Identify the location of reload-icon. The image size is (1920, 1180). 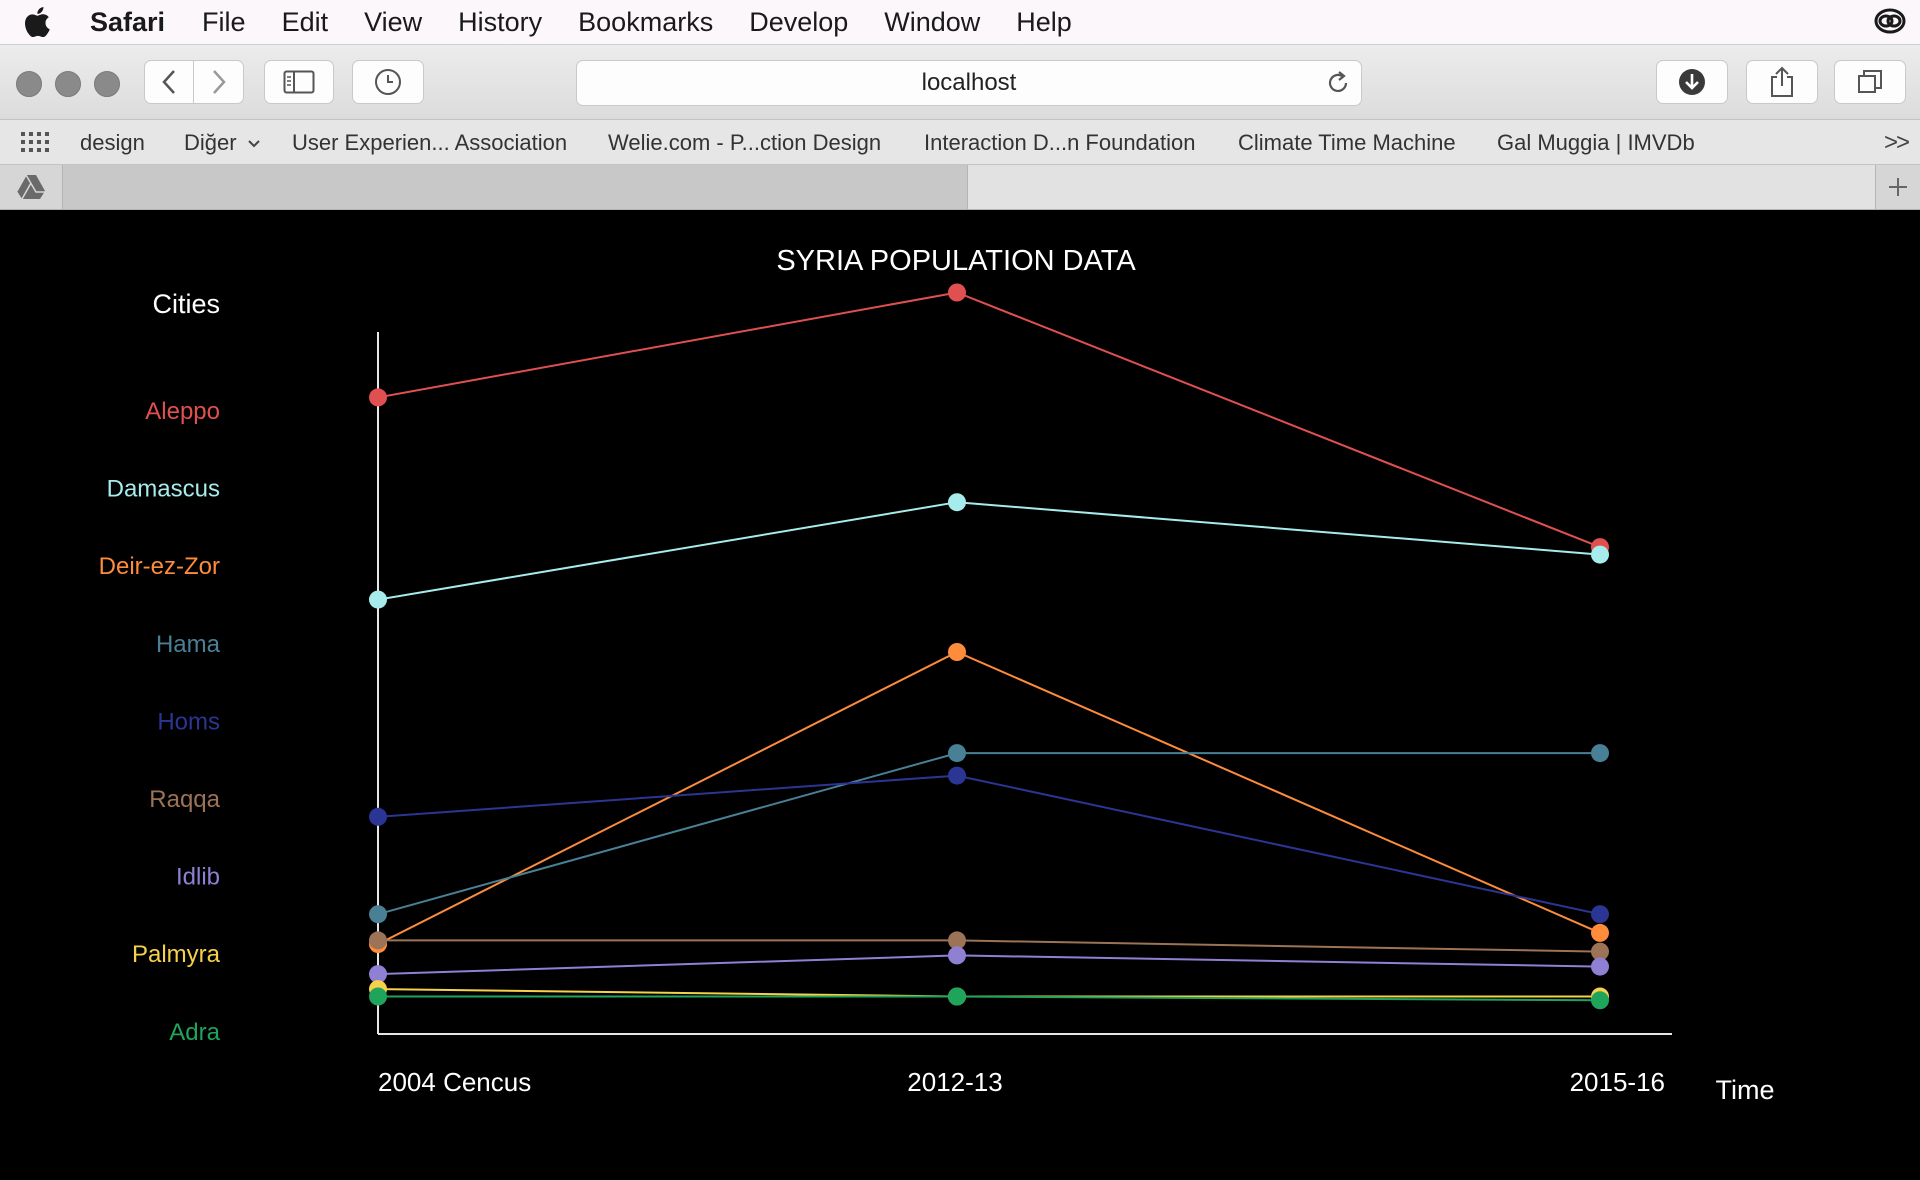
(1338, 86).